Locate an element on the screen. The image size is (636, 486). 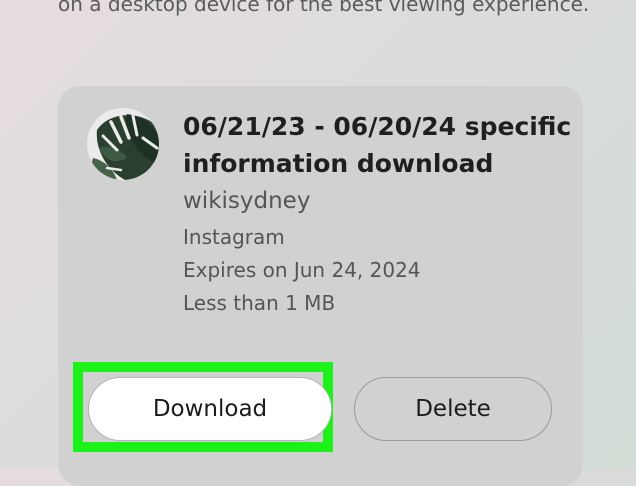
expiry-date: Expires on Jun 24, 2024 is located at coordinates (302, 270).